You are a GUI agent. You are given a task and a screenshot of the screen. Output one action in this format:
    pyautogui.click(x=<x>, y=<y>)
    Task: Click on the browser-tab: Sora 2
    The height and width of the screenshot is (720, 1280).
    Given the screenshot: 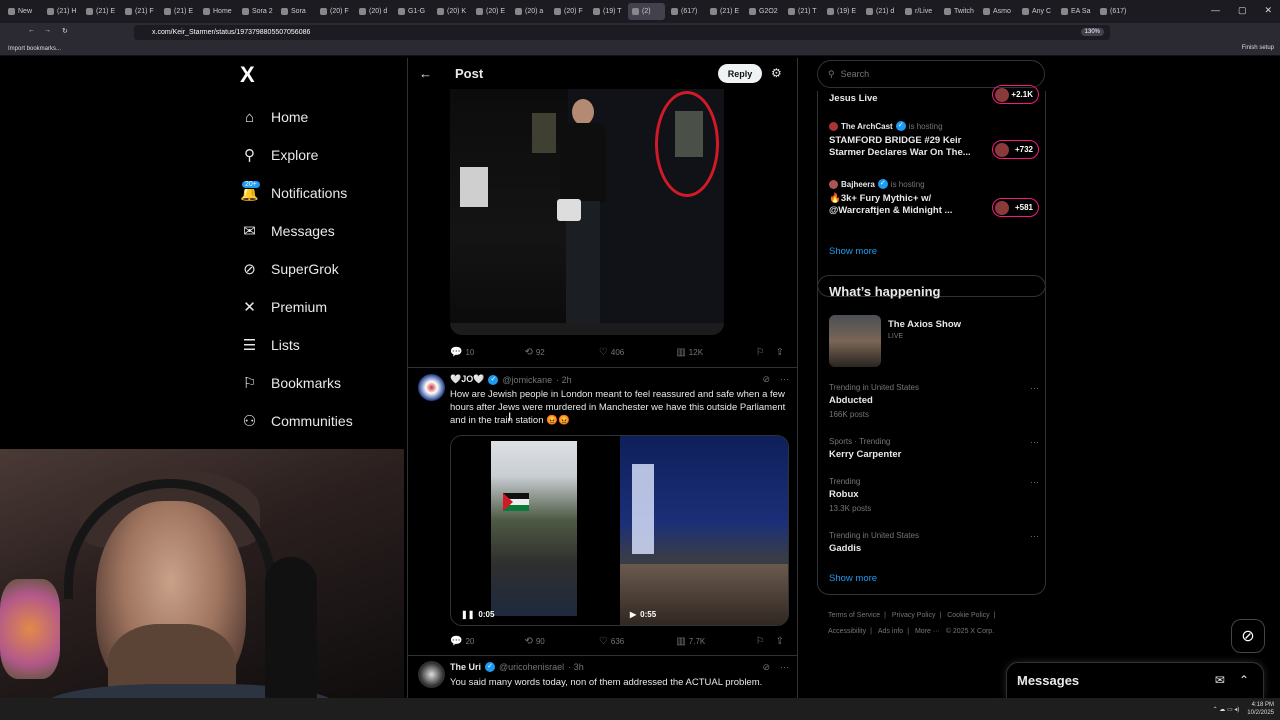 What is the action you would take?
    pyautogui.click(x=256, y=11)
    